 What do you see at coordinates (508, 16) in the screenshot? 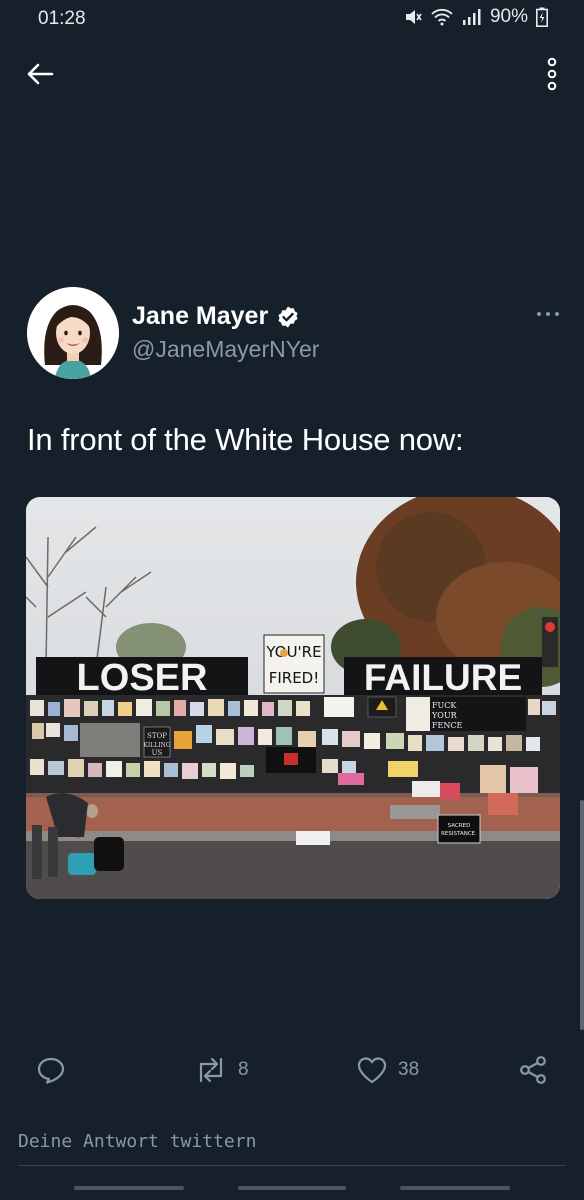
I see `battery-percentage: 90%` at bounding box center [508, 16].